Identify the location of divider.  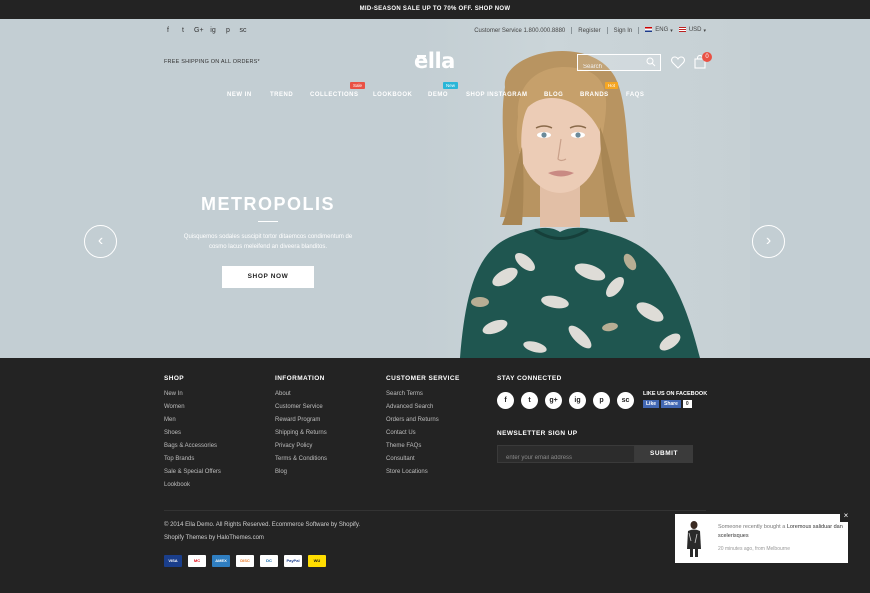
(572, 30).